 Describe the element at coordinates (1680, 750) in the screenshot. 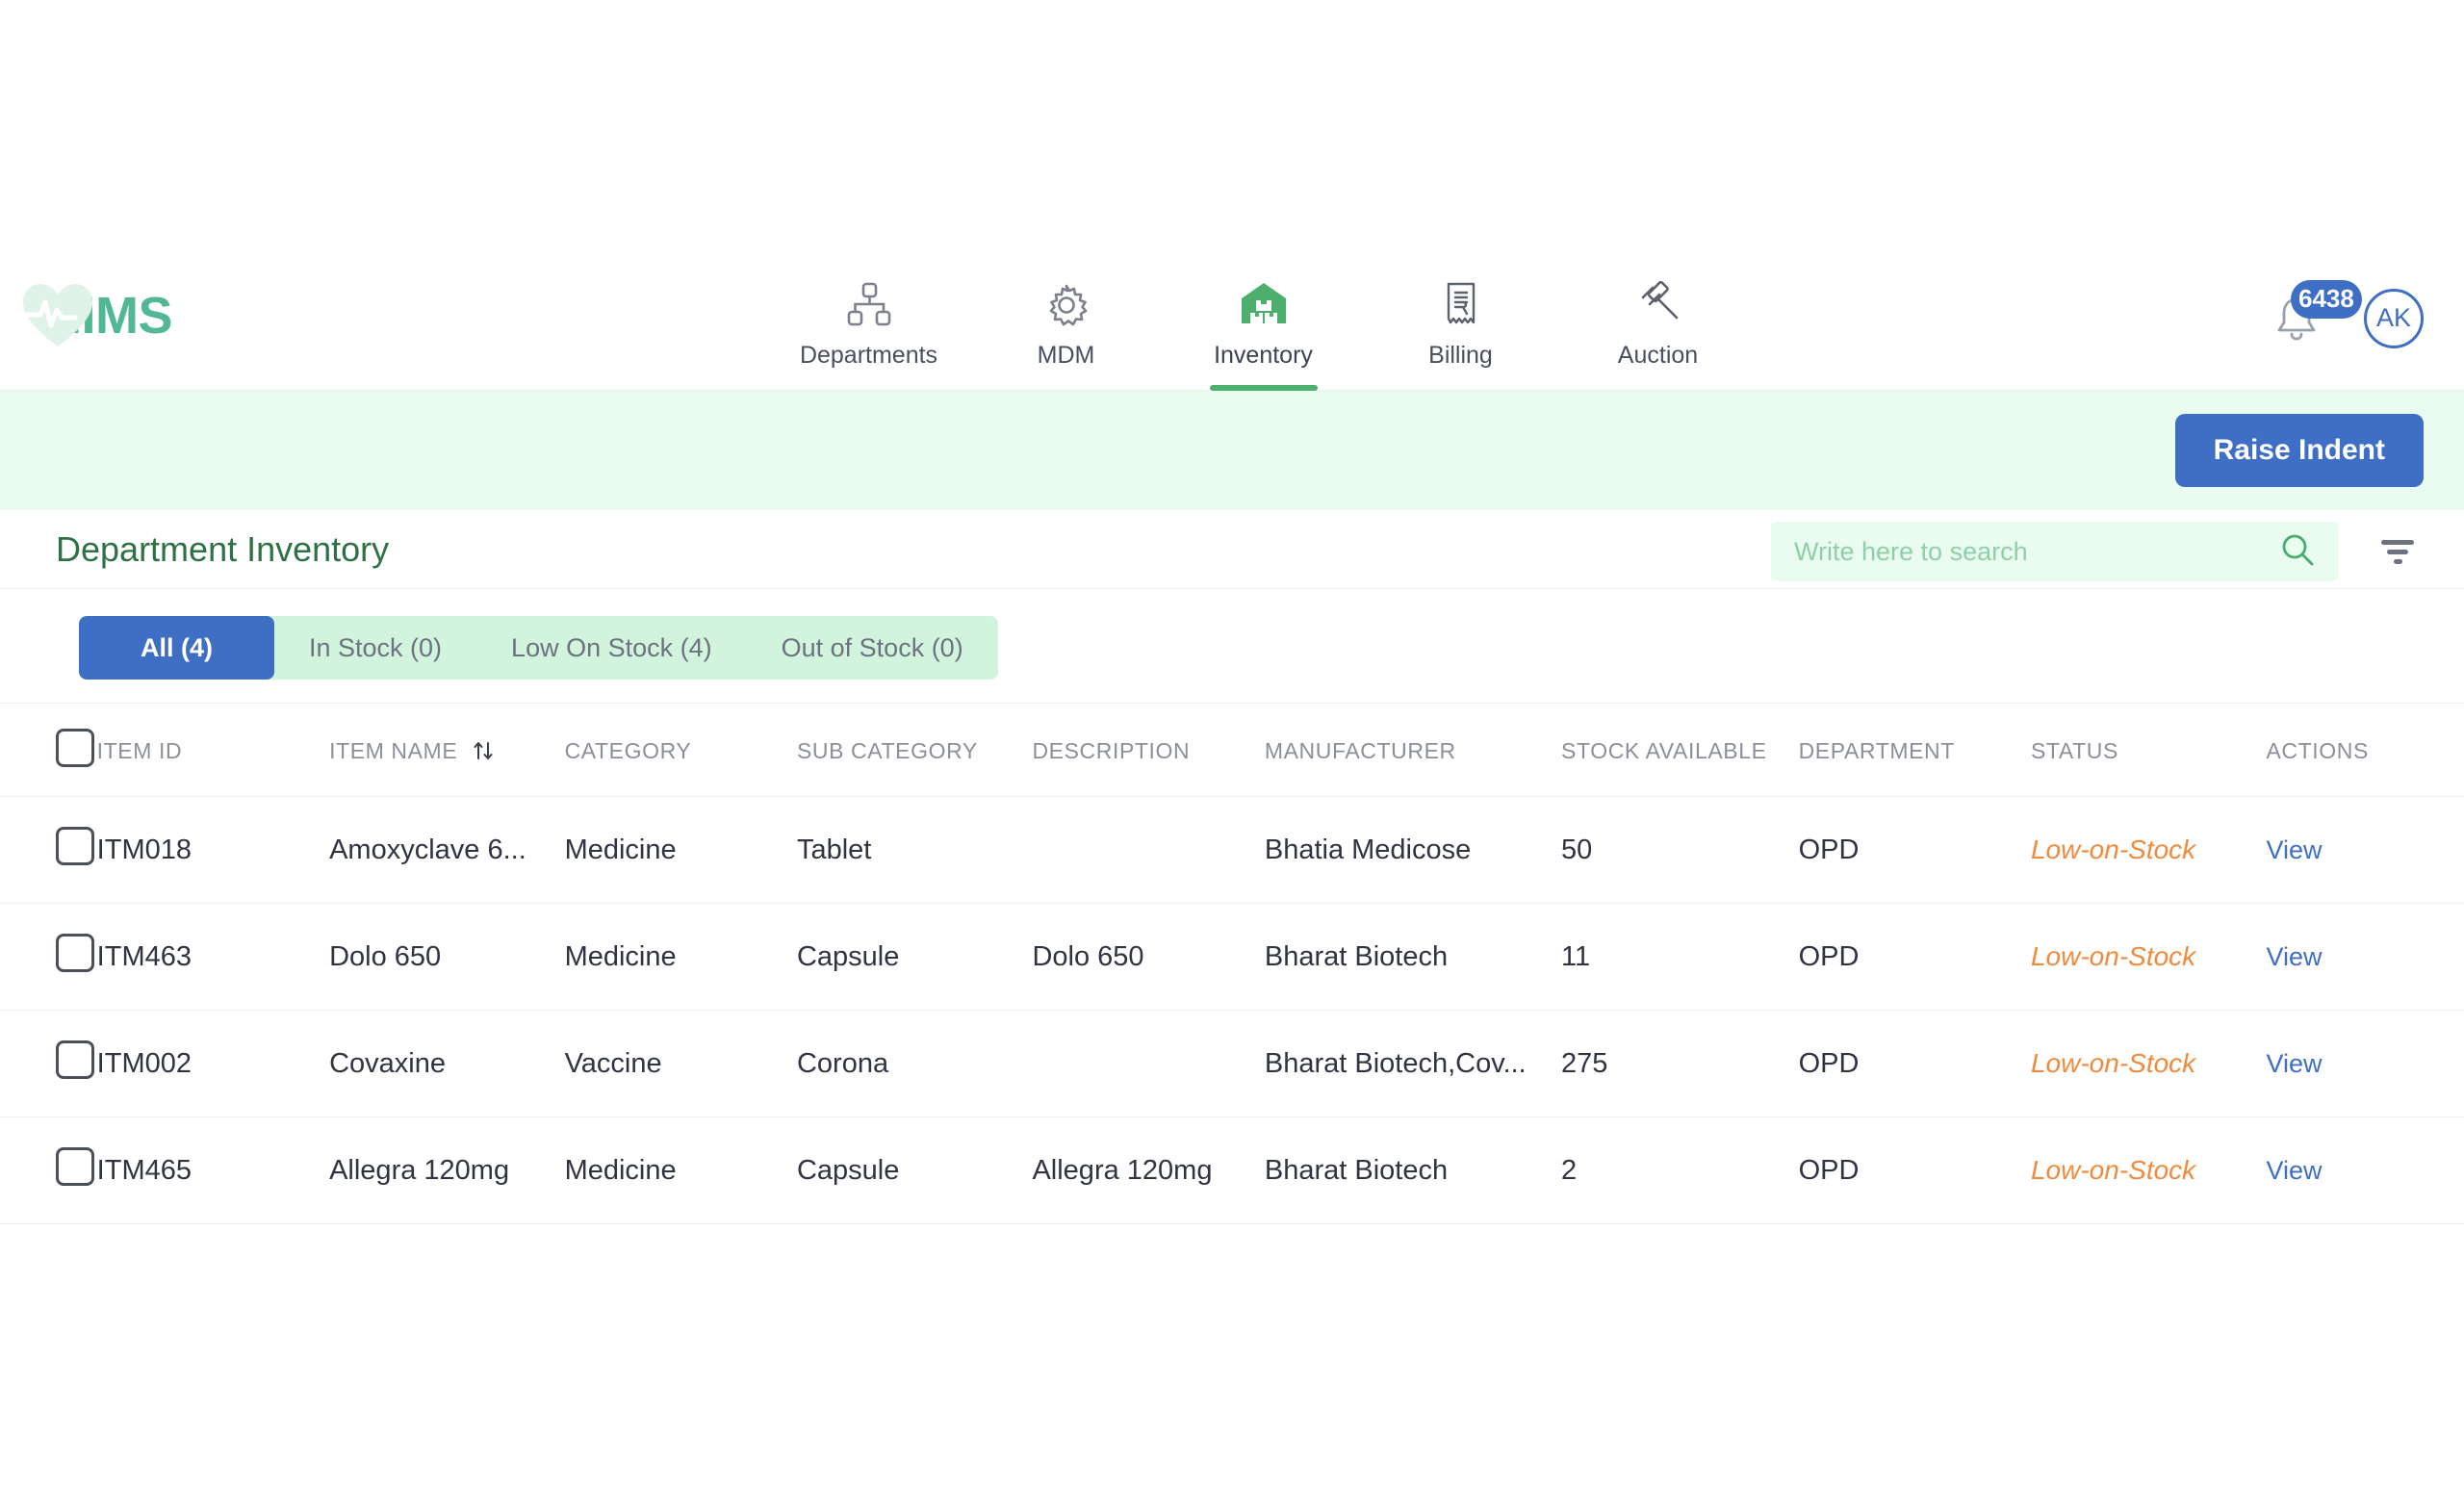

I see `header-stock-available: STOCK AVAILABLE` at that location.